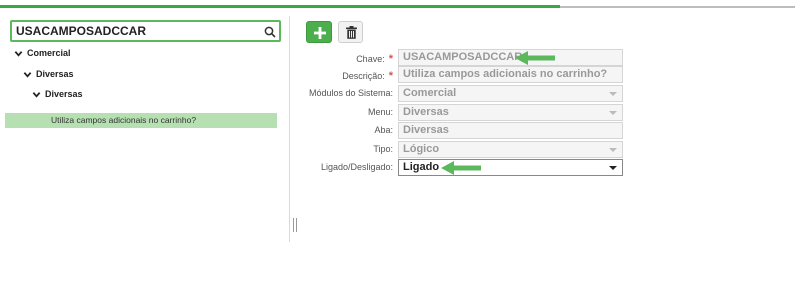 The height and width of the screenshot is (298, 795). I want to click on trash-icon, so click(351, 32).